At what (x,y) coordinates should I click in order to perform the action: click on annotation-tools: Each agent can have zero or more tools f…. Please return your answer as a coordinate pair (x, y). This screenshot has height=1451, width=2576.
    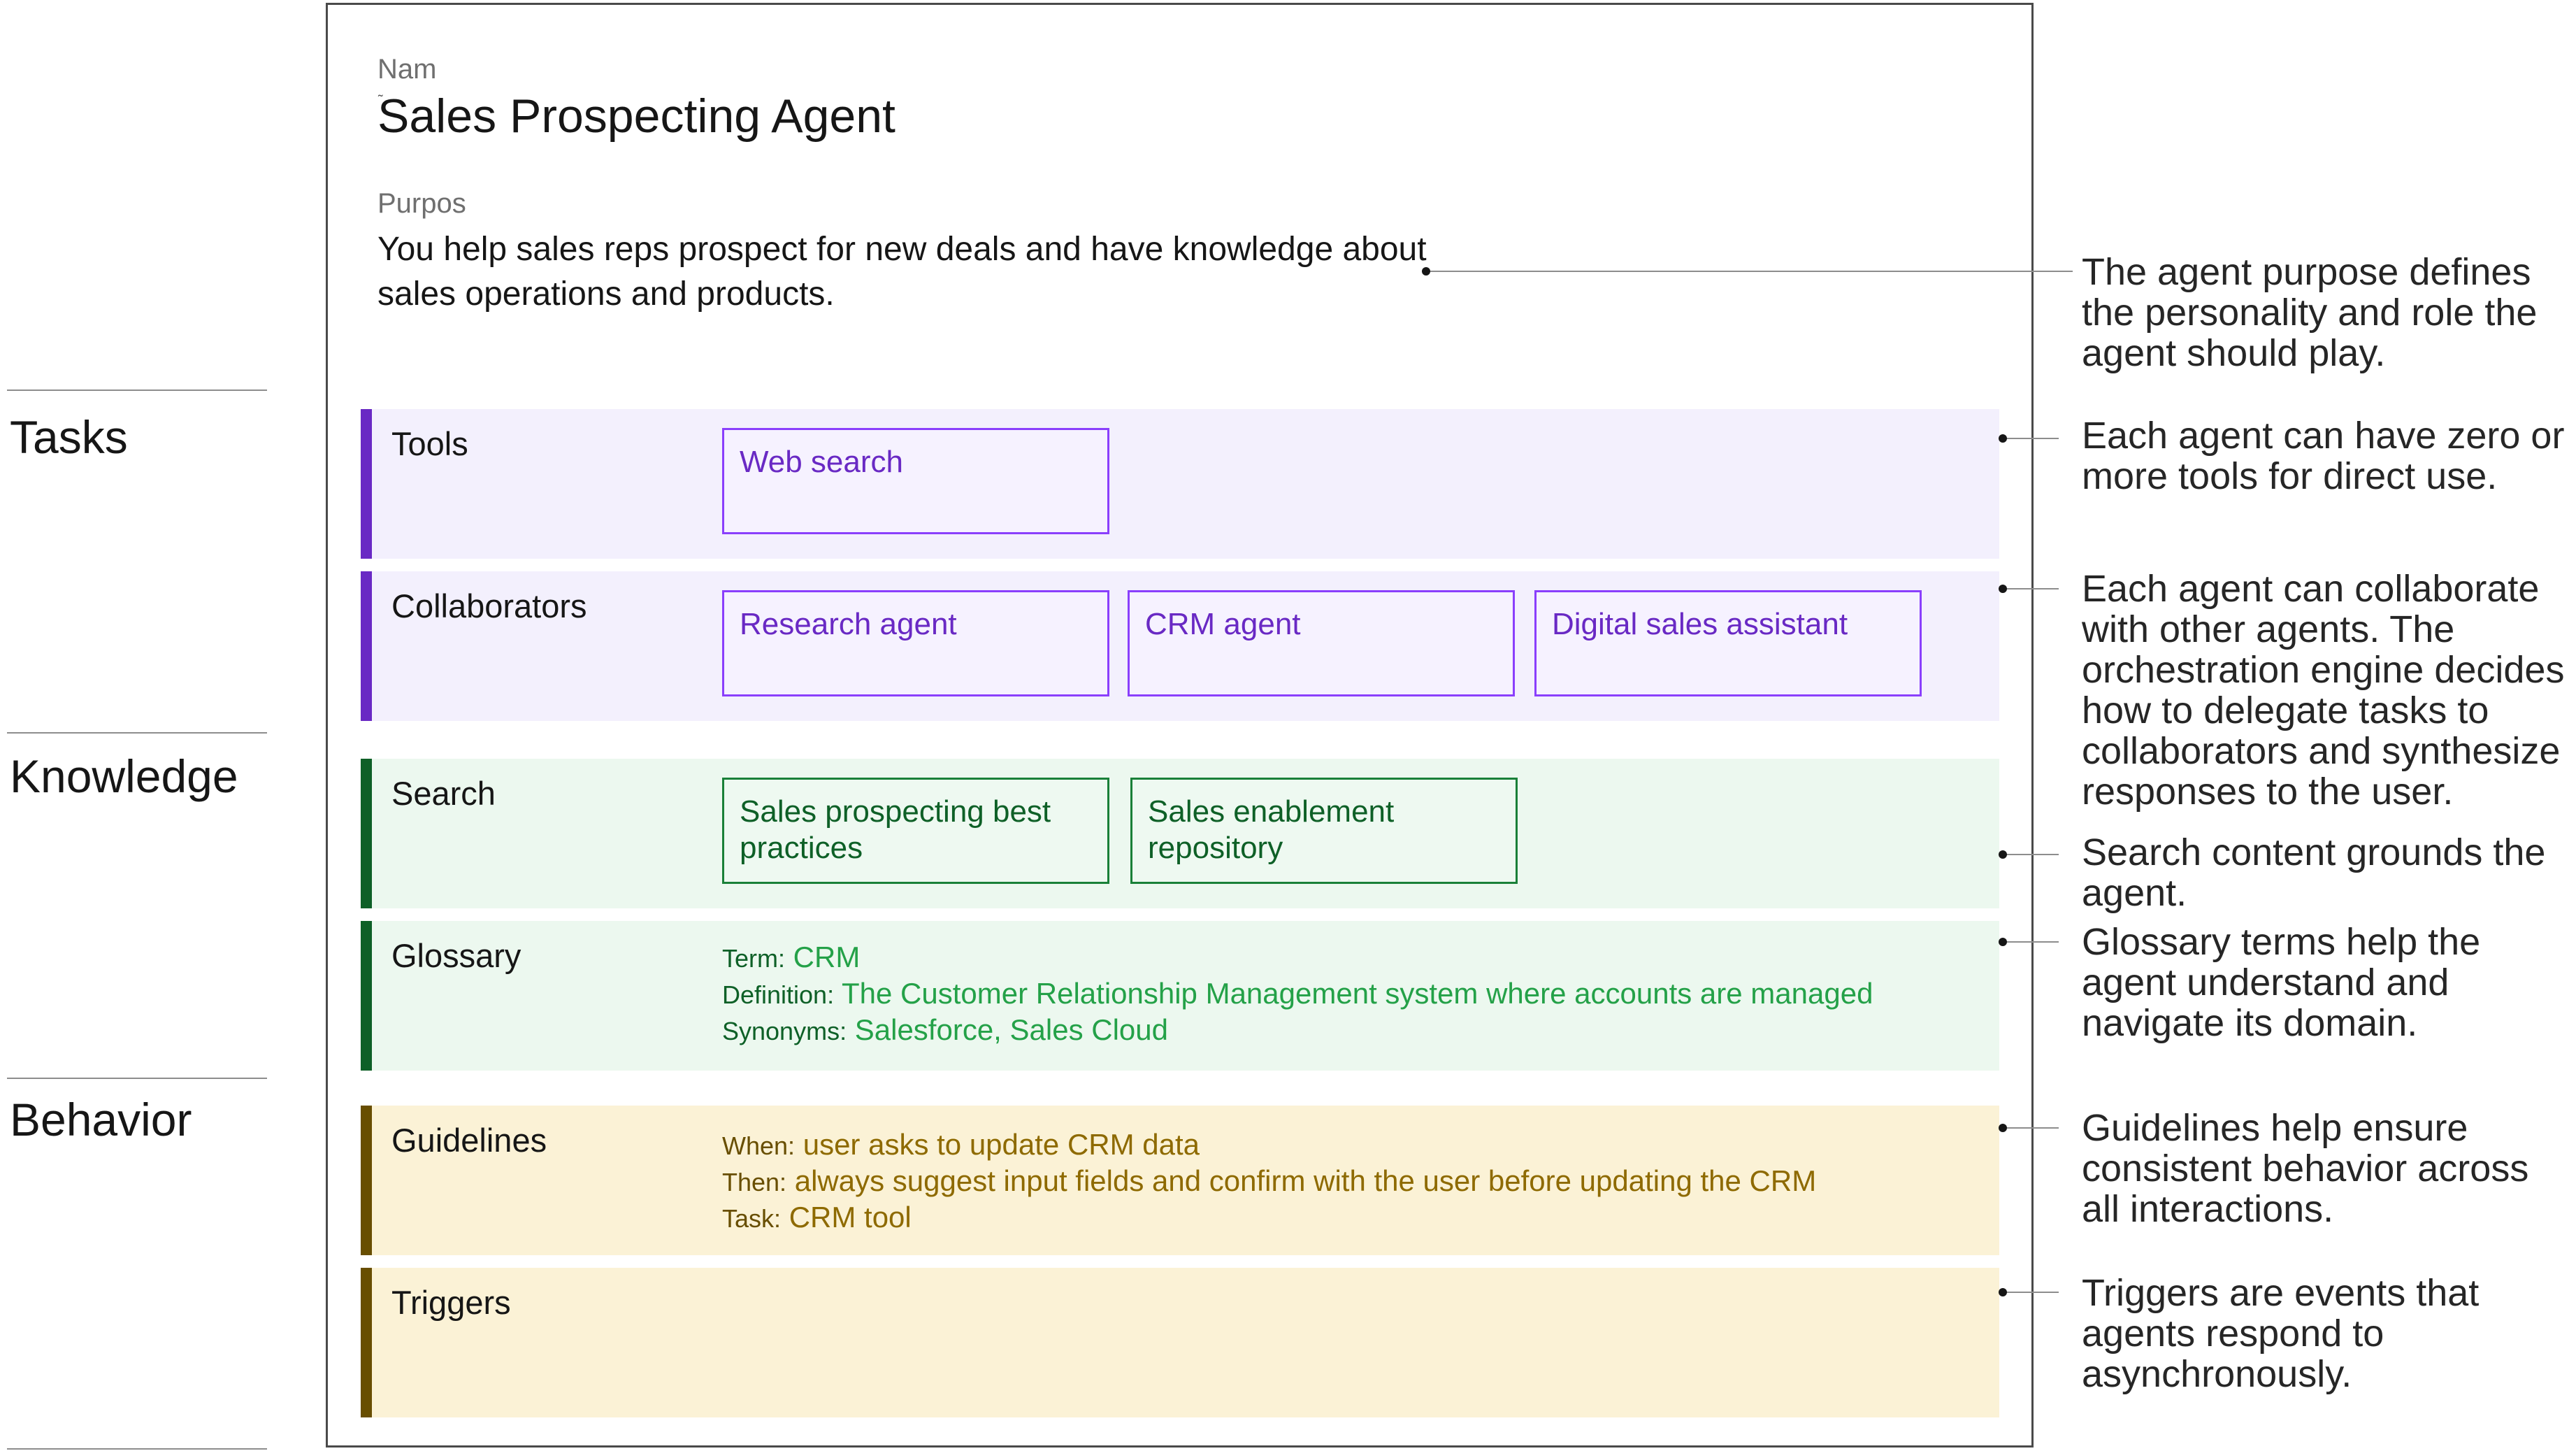
    Looking at the image, I should click on (2323, 456).